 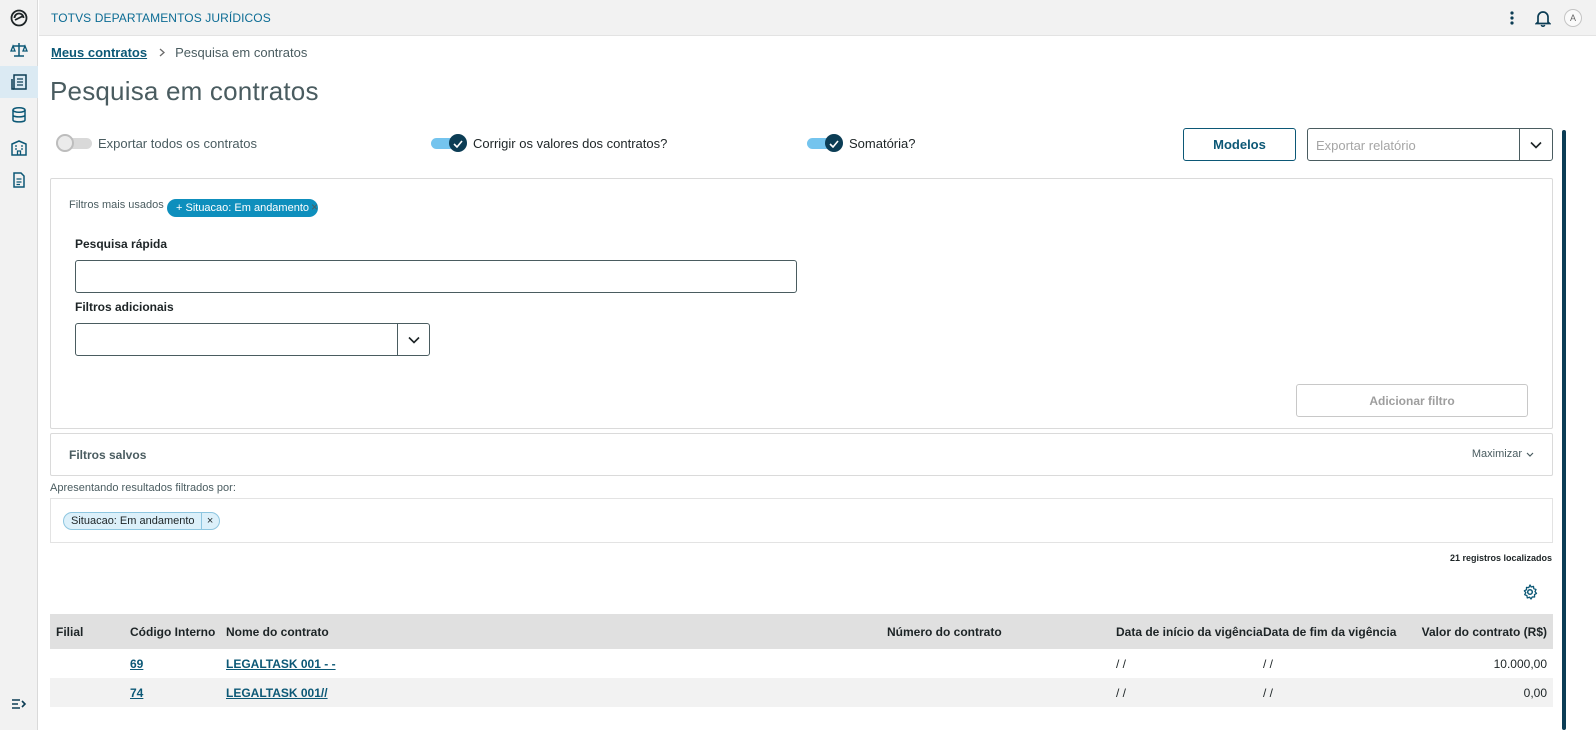 I want to click on sum-switch-group: Somatória?, so click(x=861, y=143).